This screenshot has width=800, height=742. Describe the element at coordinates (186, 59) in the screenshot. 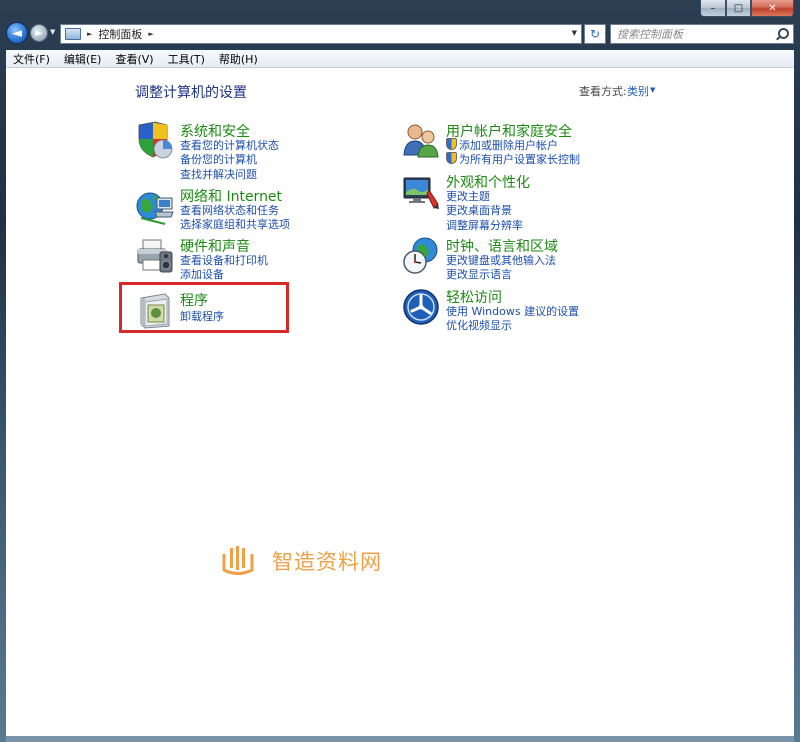

I see `menu-tools: 工具(T)` at that location.